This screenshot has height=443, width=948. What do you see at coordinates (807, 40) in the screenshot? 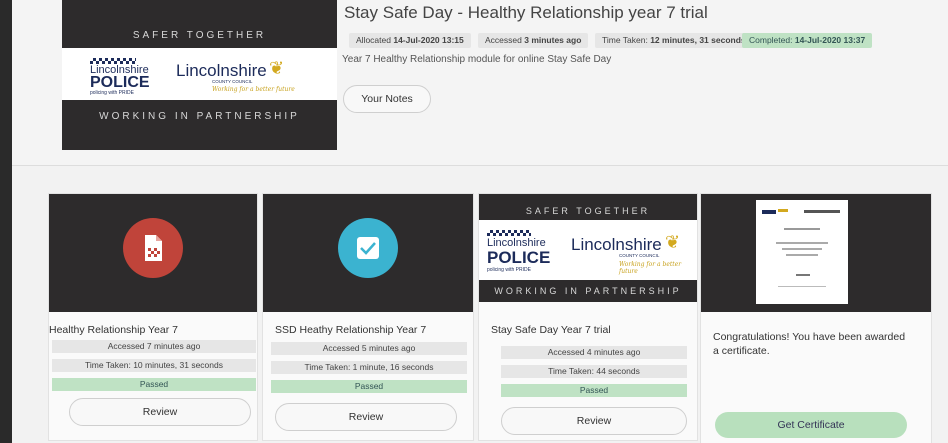
I see `completed-chip: Completed: 14-Jul-2020 13:37` at bounding box center [807, 40].